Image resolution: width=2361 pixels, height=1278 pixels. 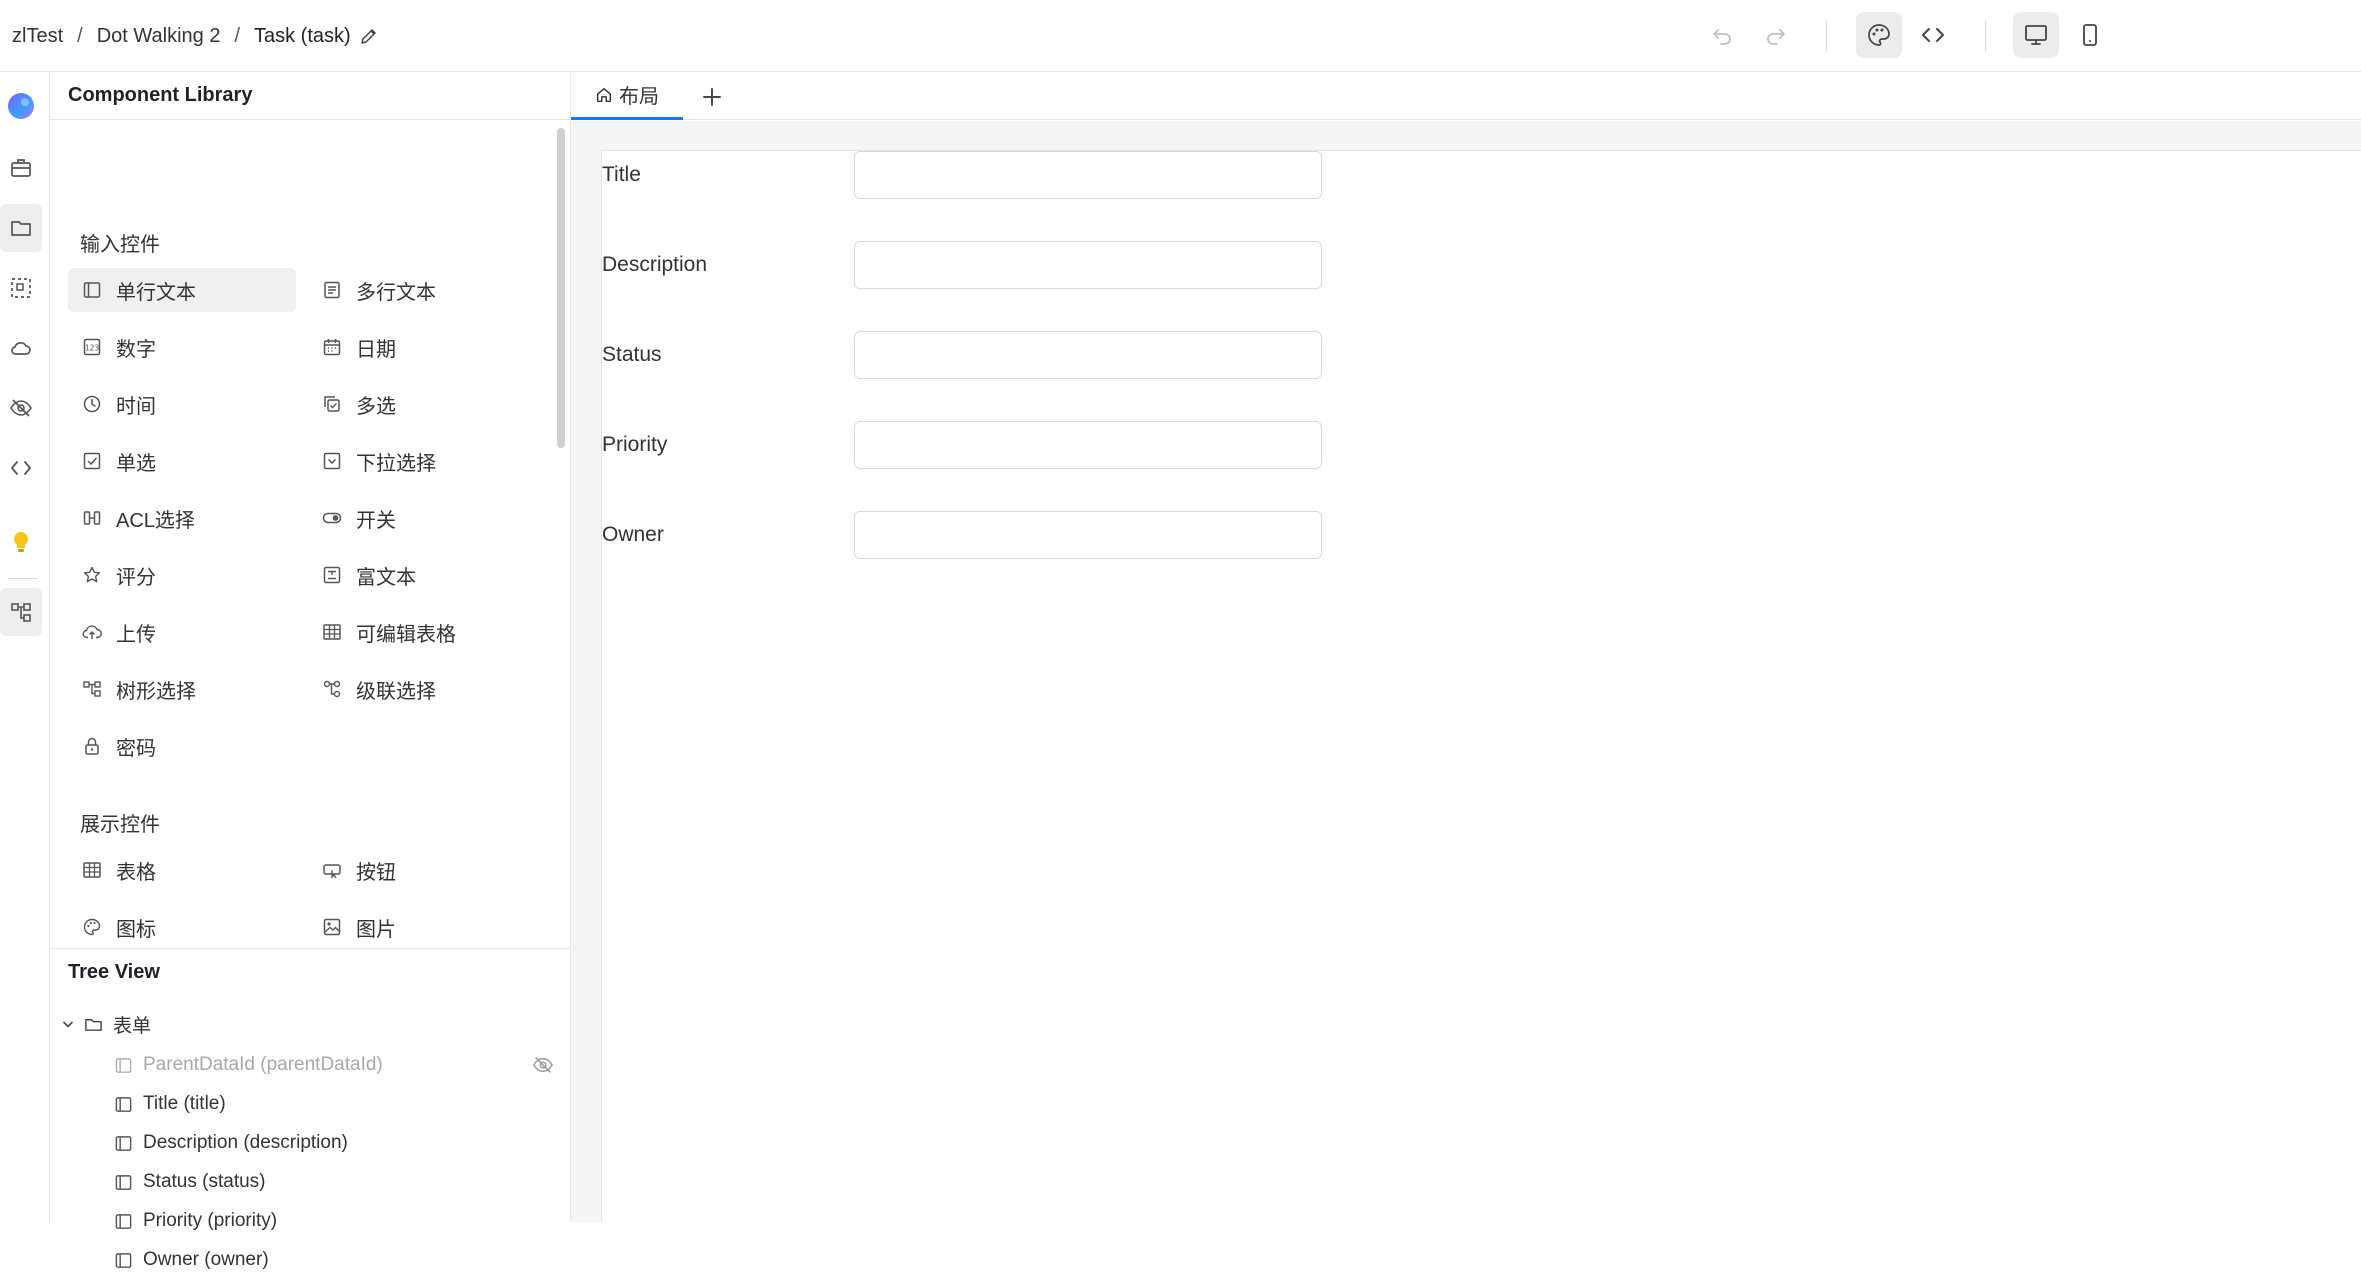 I want to click on component-label: 开关, so click(x=376, y=520).